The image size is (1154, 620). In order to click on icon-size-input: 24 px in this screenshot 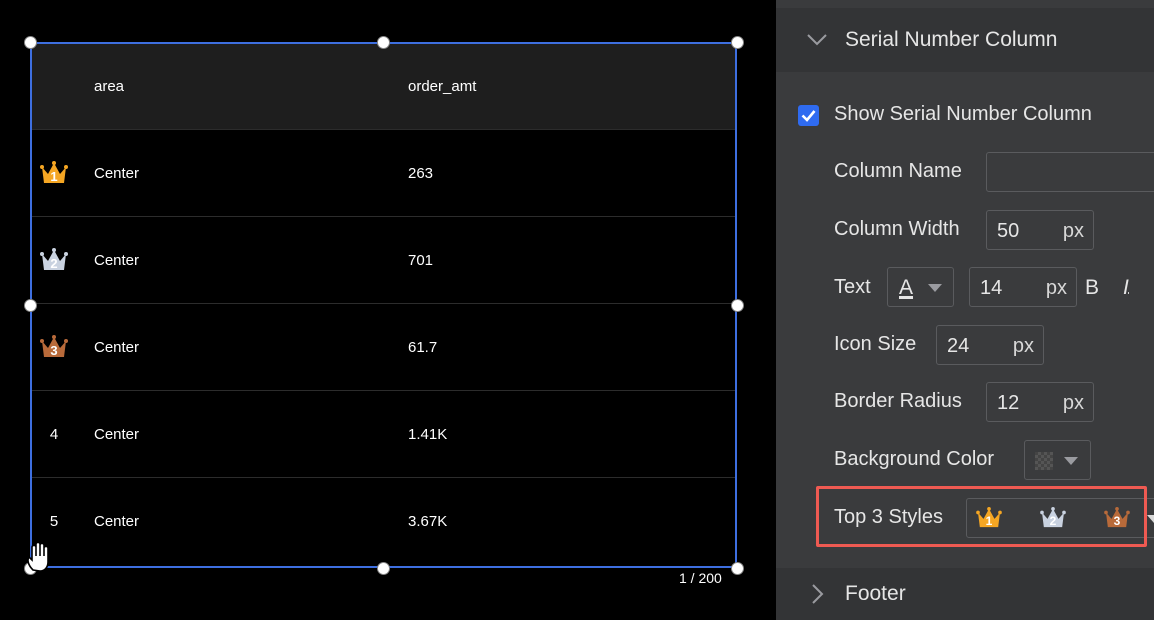, I will do `click(990, 345)`.